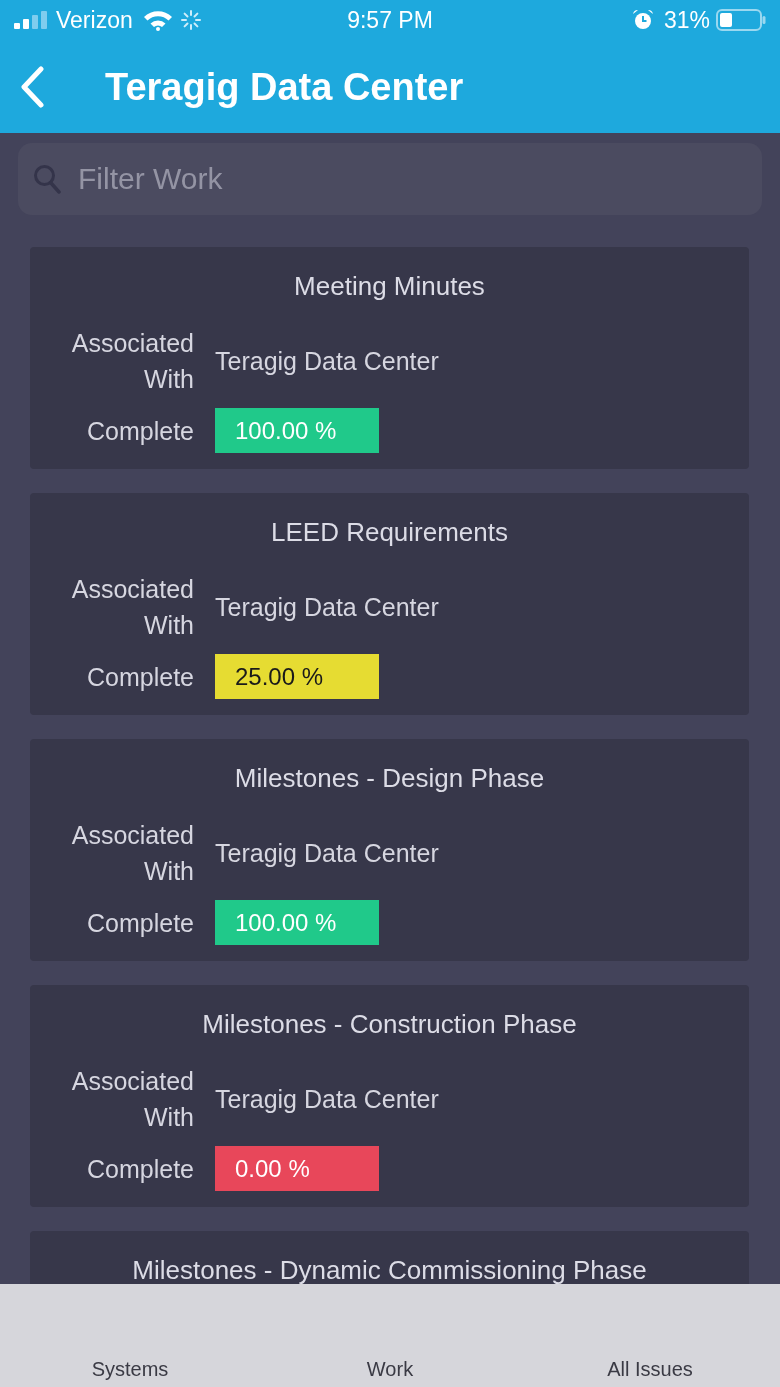  I want to click on alarm-clock-icon, so click(642, 20).